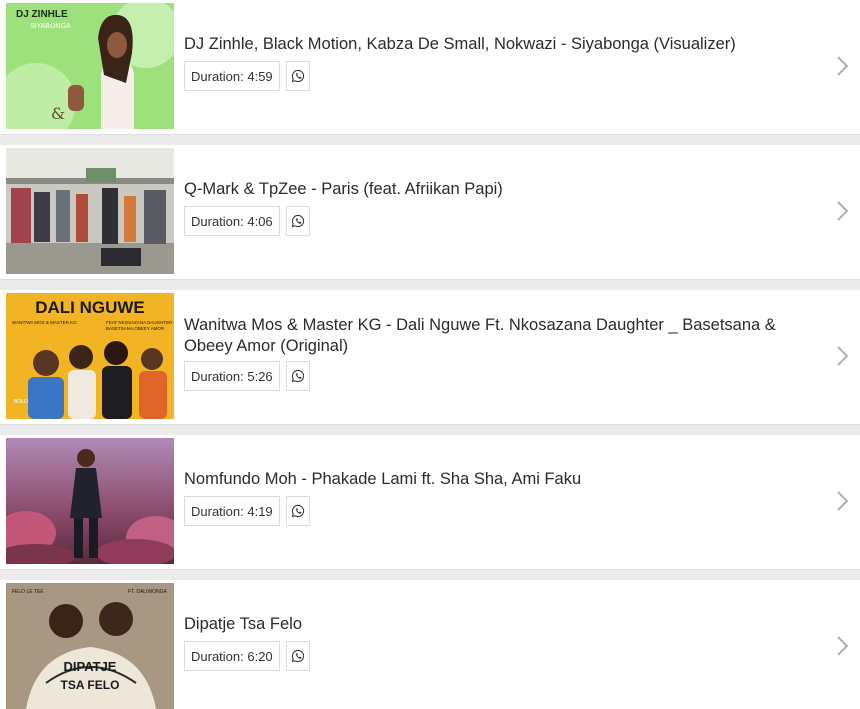  Describe the element at coordinates (28, 592) in the screenshot. I see `thumb-artist-text: FELO LE TEE` at that location.